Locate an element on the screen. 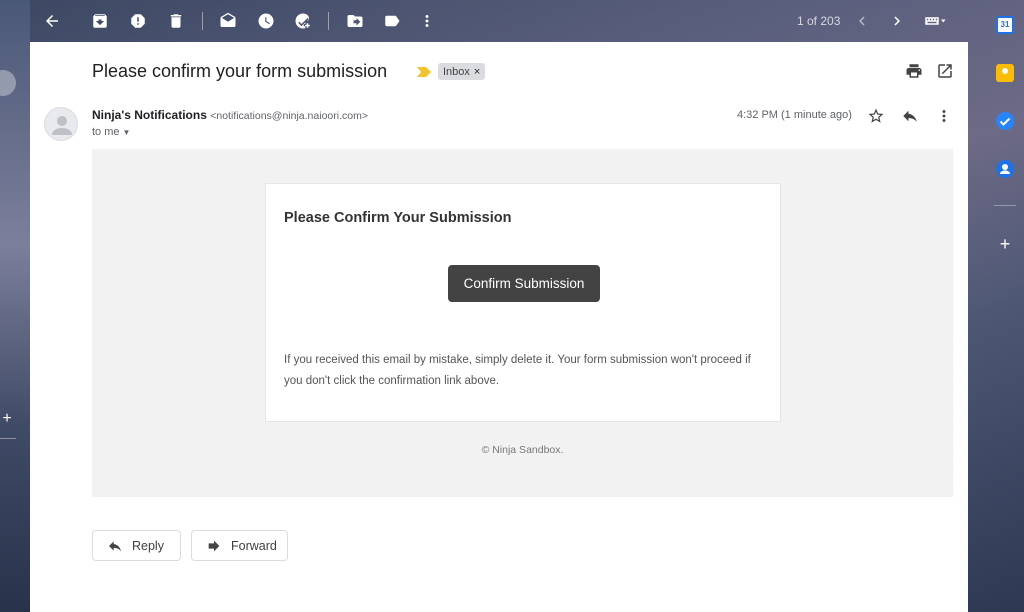 The image size is (1024, 612). forward-arrow-icon is located at coordinates (214, 545).